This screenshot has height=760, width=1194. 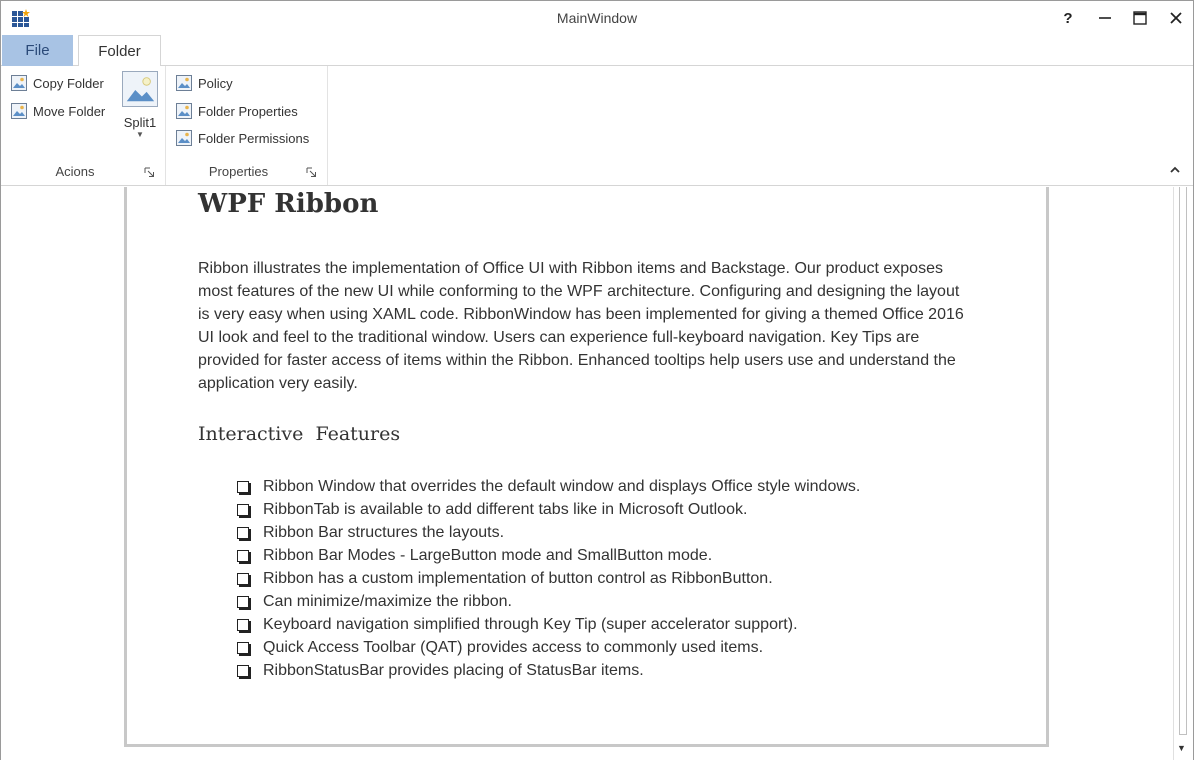 What do you see at coordinates (1068, 18) in the screenshot?
I see `help-button: ?` at bounding box center [1068, 18].